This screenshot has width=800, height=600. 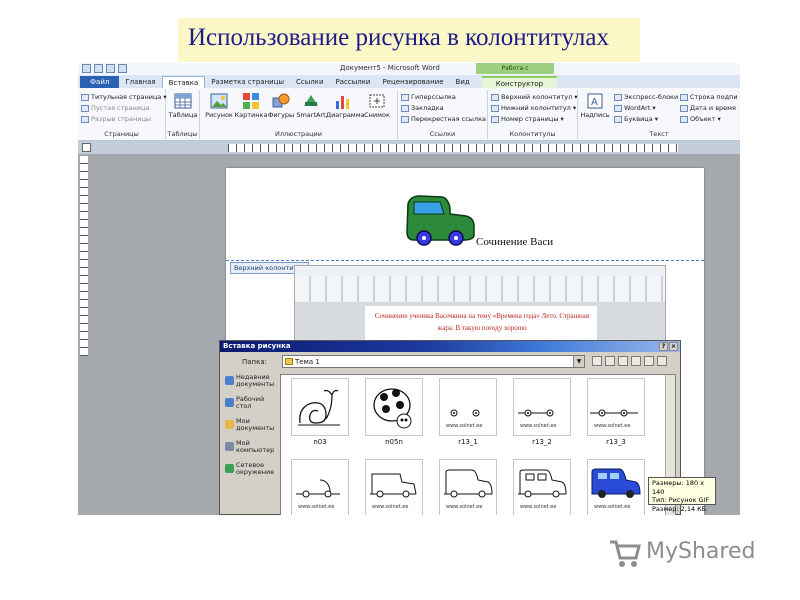 I want to click on chart-button: Диаграмма, so click(x=345, y=105).